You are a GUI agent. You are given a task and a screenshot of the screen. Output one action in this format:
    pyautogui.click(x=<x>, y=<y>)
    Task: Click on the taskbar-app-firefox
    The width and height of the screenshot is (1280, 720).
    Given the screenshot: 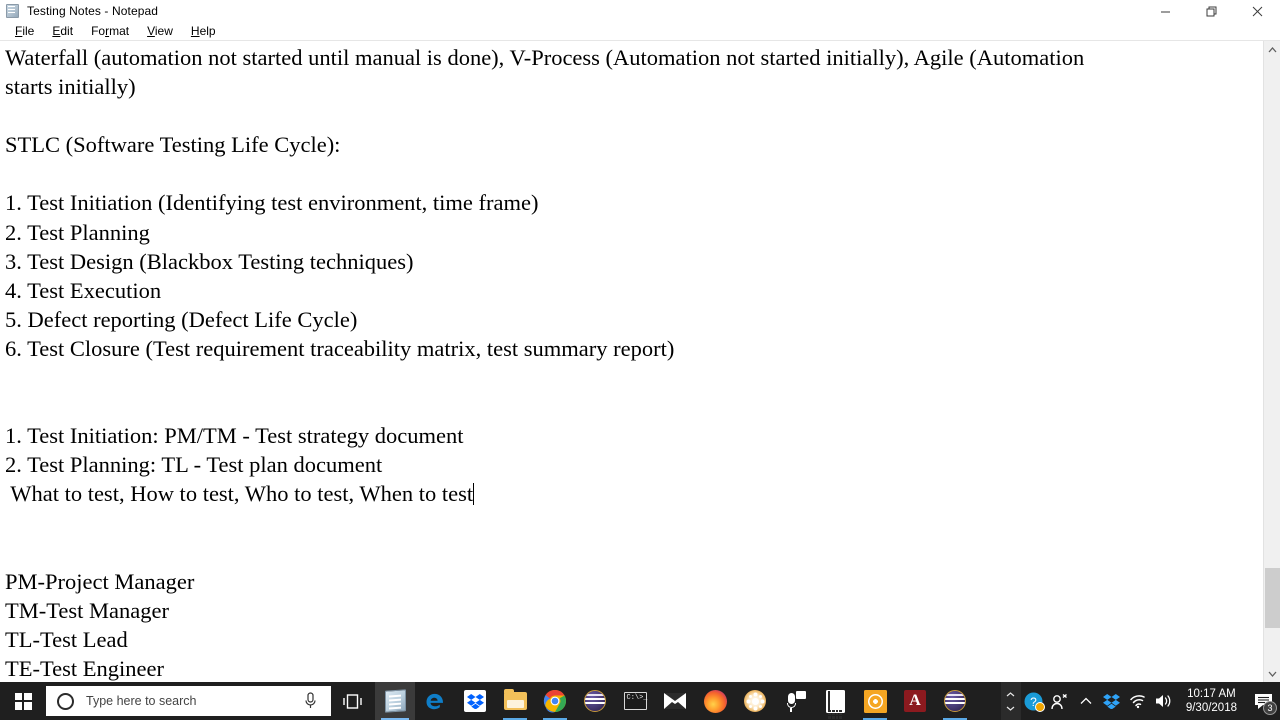 What is the action you would take?
    pyautogui.click(x=715, y=701)
    